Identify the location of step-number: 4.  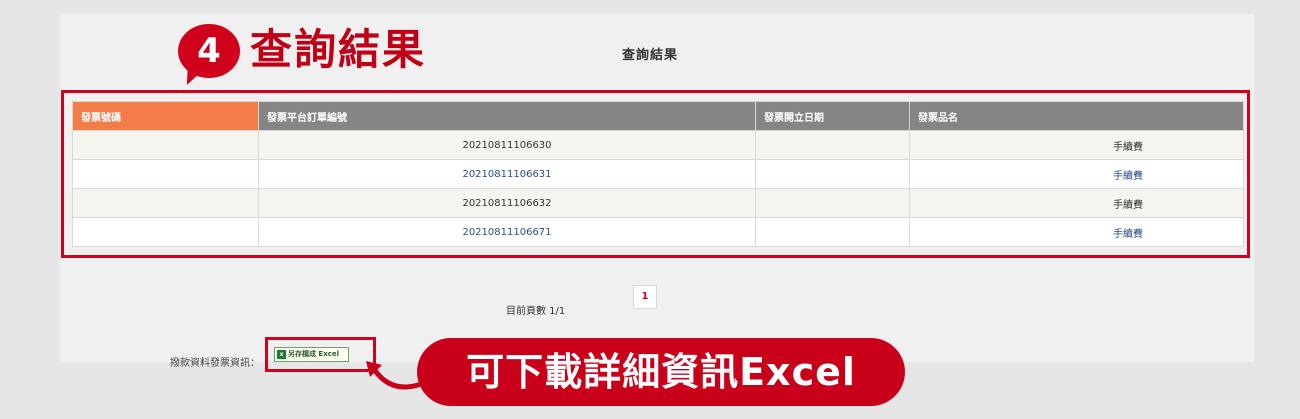
(209, 51).